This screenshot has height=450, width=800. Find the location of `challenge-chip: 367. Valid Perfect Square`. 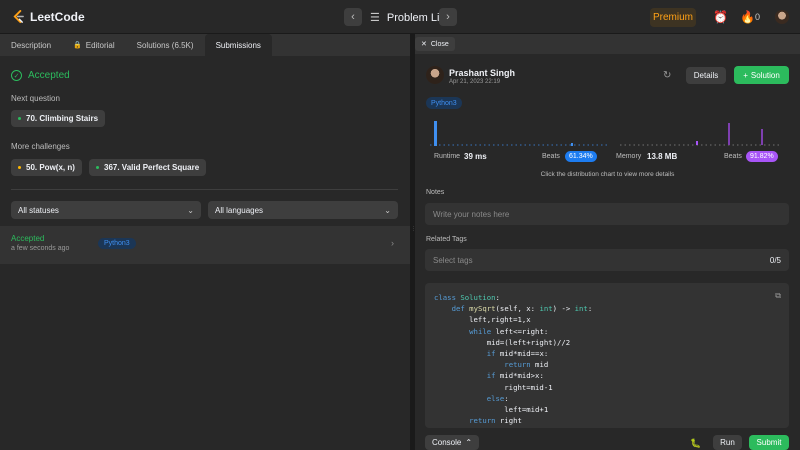

challenge-chip: 367. Valid Perfect Square is located at coordinates (148, 167).